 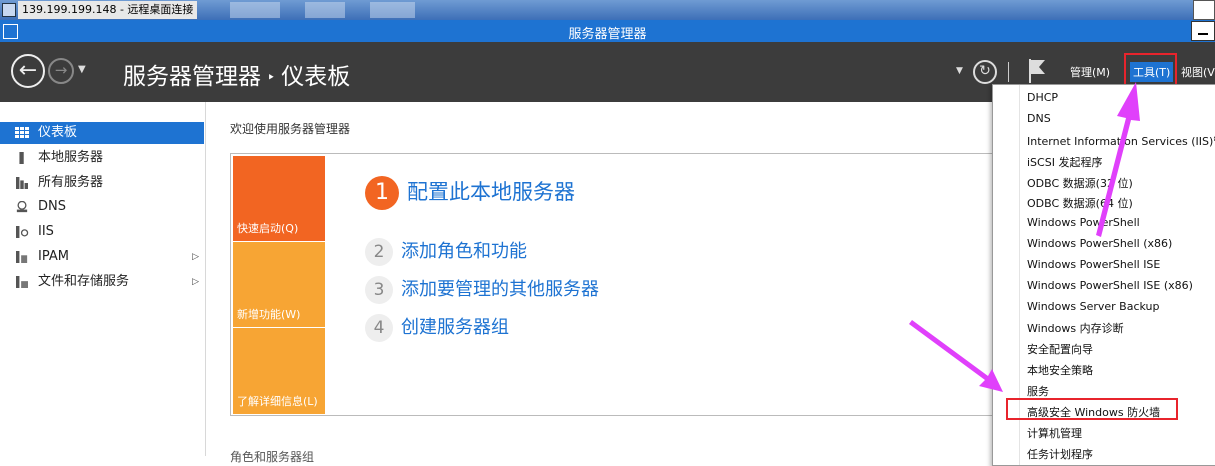 I want to click on tools-menu-item: Windows PowerShell, so click(x=1083, y=222).